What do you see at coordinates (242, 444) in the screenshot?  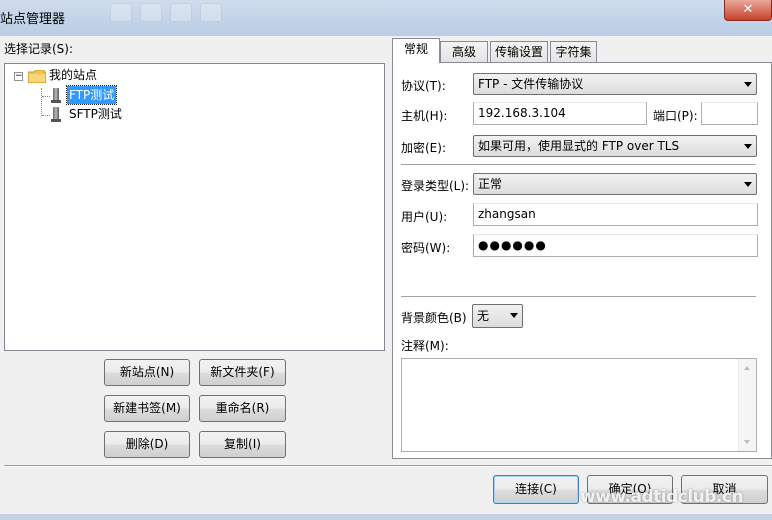 I see `copy-button: 复制(I)` at bounding box center [242, 444].